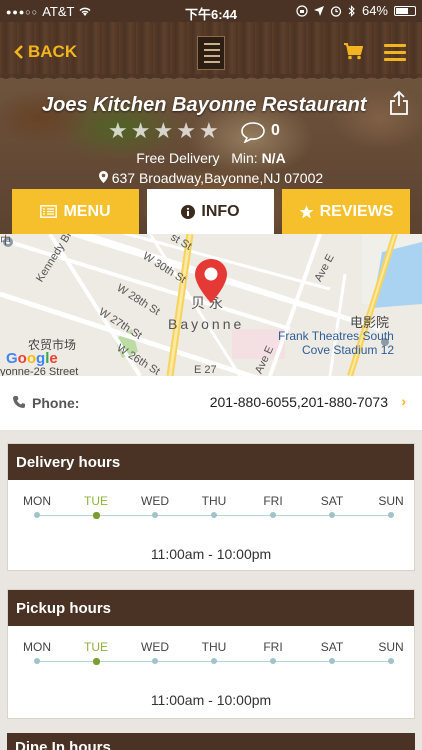  What do you see at coordinates (211, 281) in the screenshot?
I see `map-pin-icon` at bounding box center [211, 281].